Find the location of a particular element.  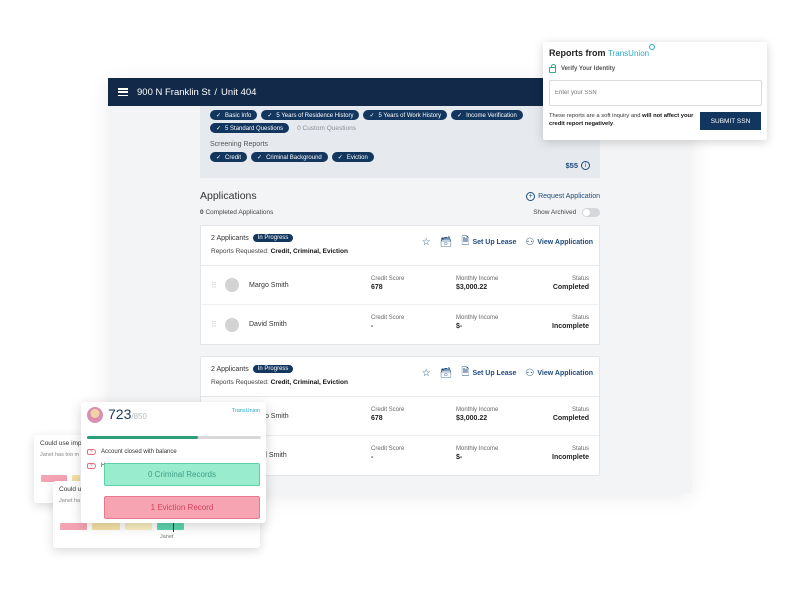

breadcrumb-unit: Unit 404 is located at coordinates (239, 92).